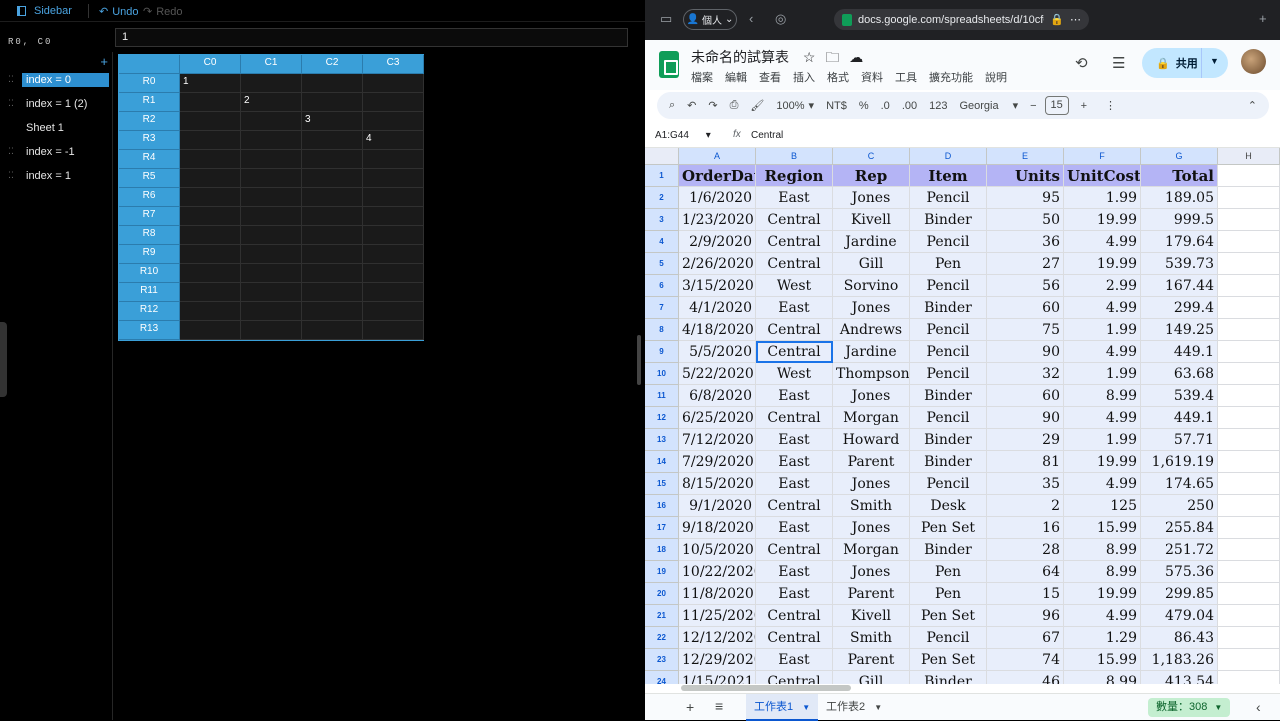  What do you see at coordinates (717, 528) in the screenshot?
I see `data-cell: 9/18/2020` at bounding box center [717, 528].